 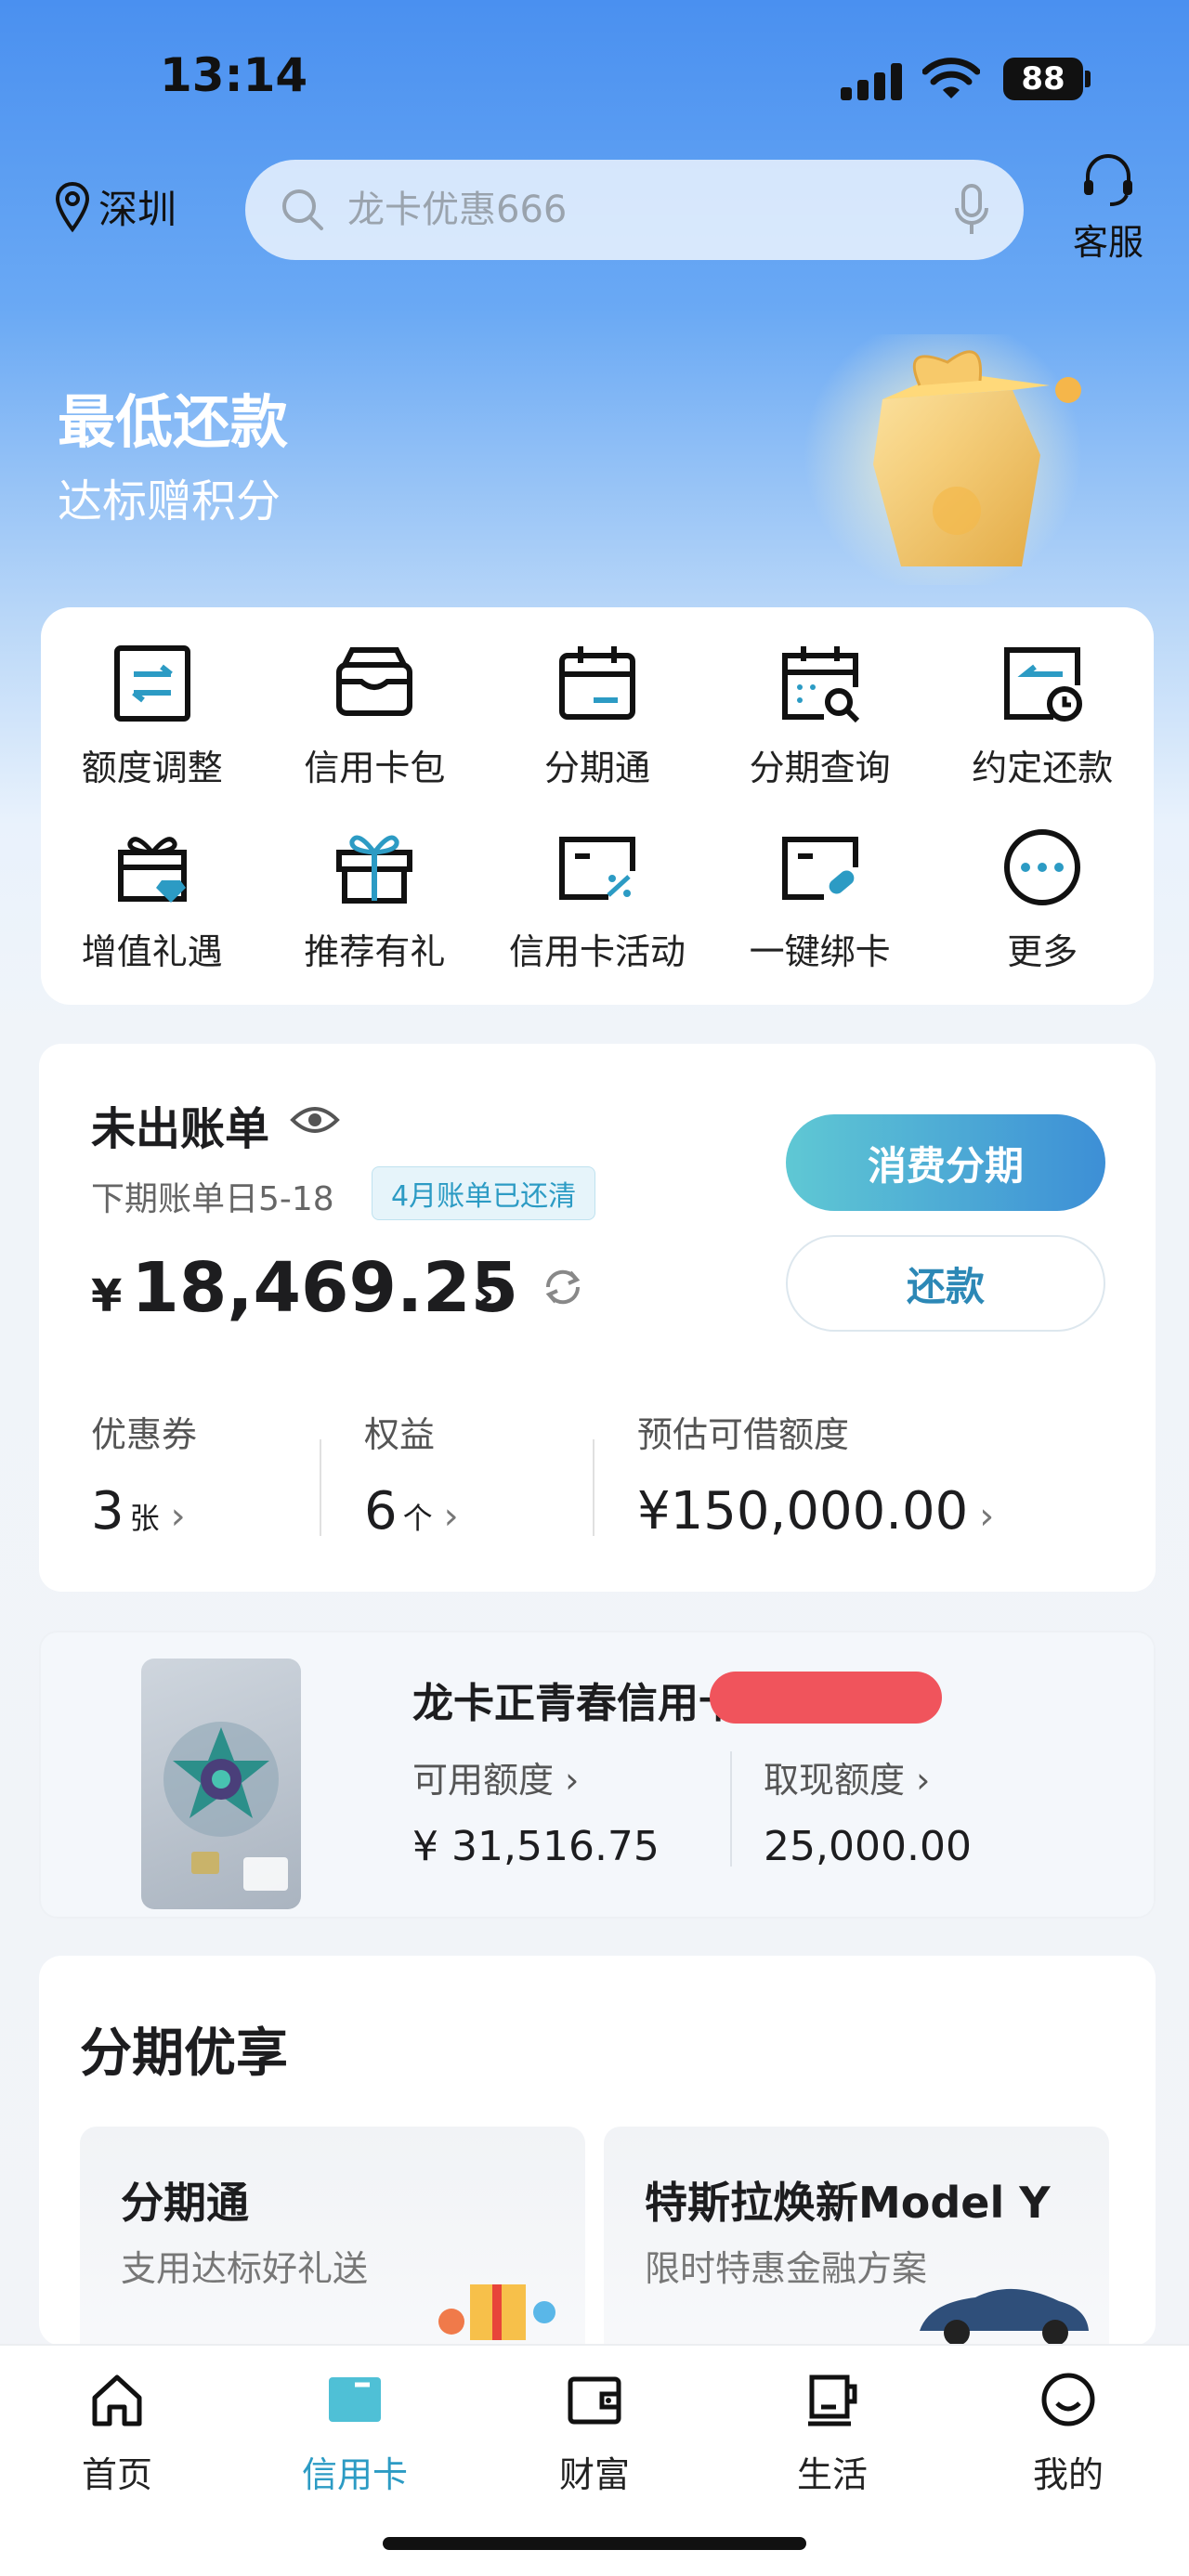 I want to click on tab-label: 生活, so click(x=832, y=2474).